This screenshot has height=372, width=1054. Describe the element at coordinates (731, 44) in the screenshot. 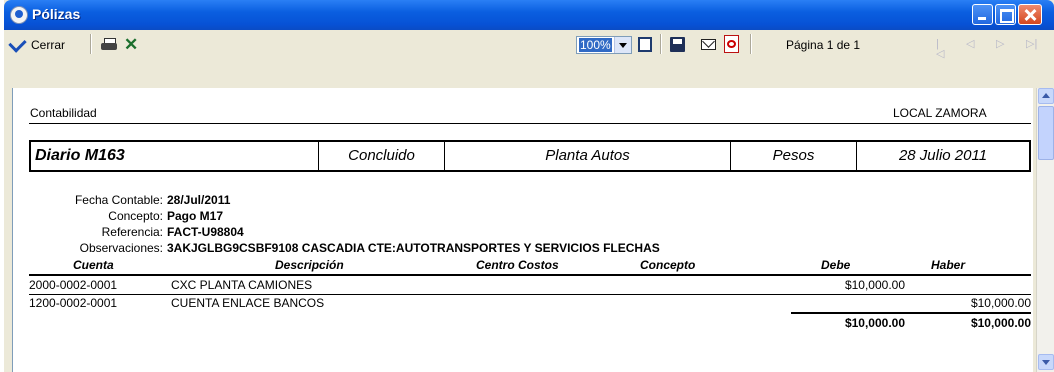

I see `pdf-export-icon` at that location.